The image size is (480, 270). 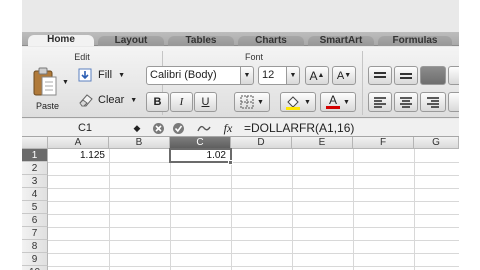 I want to click on align-middle-icon, so click(x=406, y=75).